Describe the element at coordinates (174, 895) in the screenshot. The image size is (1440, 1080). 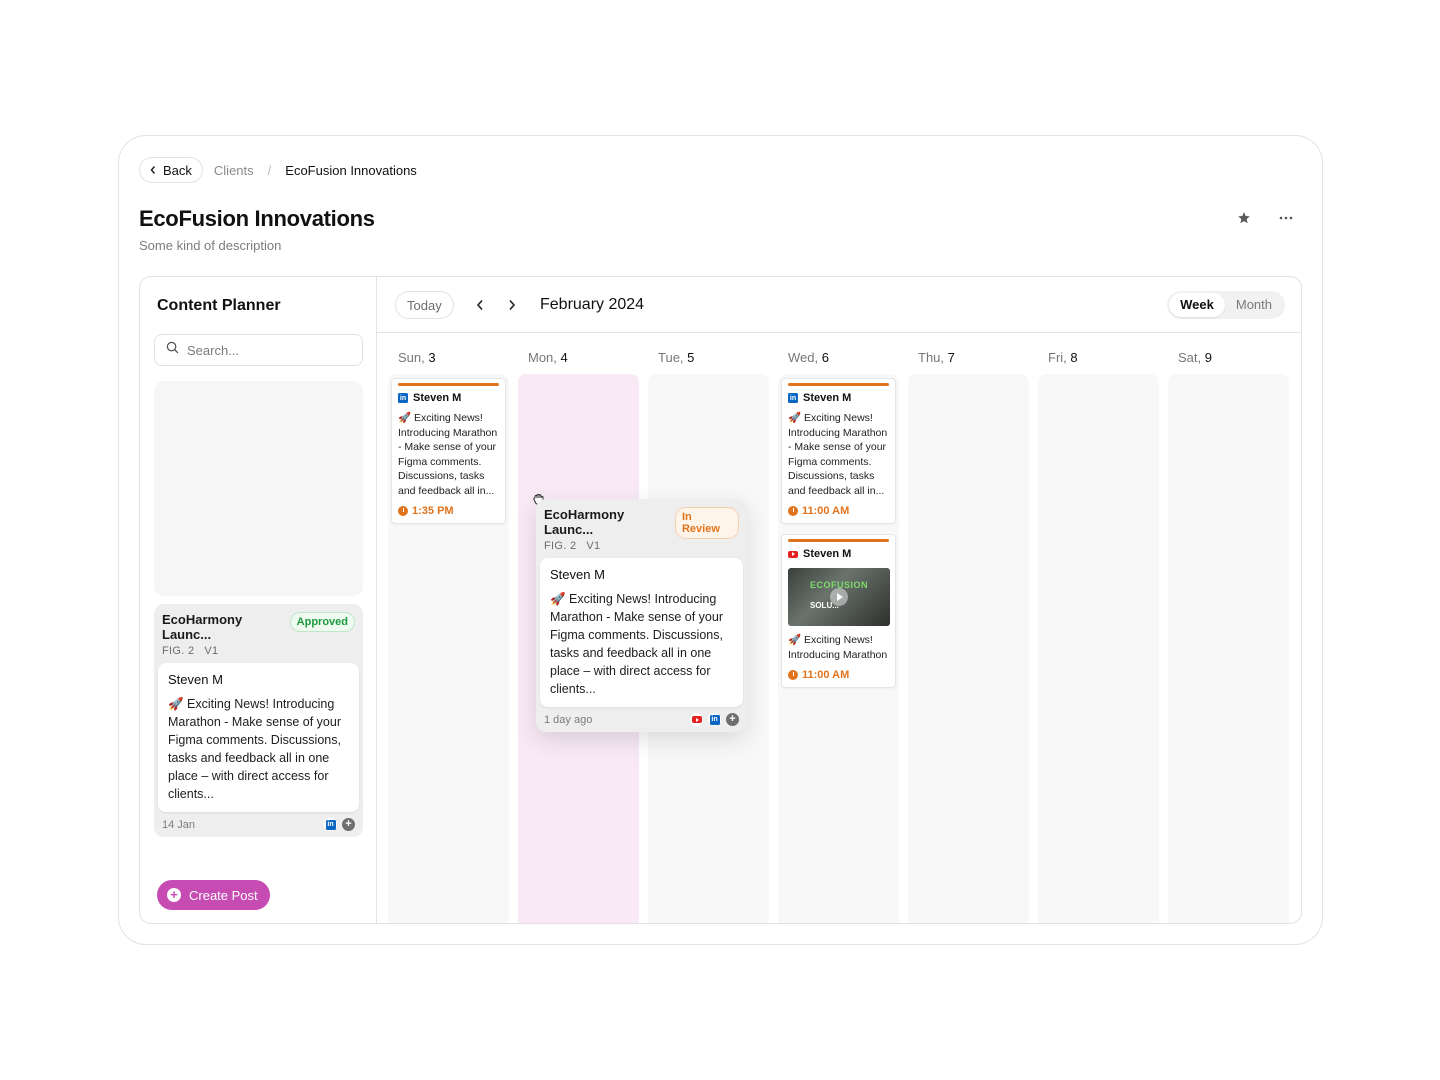
I see `plus-icon: +` at that location.